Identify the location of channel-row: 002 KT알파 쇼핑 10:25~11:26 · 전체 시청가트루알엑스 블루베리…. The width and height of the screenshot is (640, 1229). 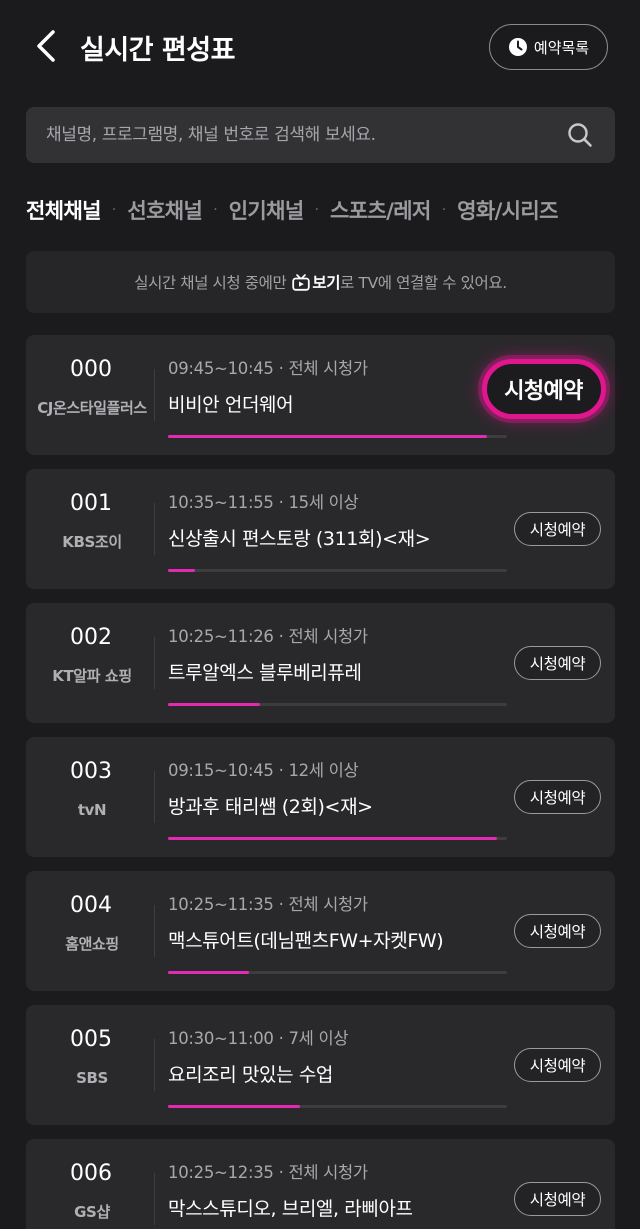
(320, 663).